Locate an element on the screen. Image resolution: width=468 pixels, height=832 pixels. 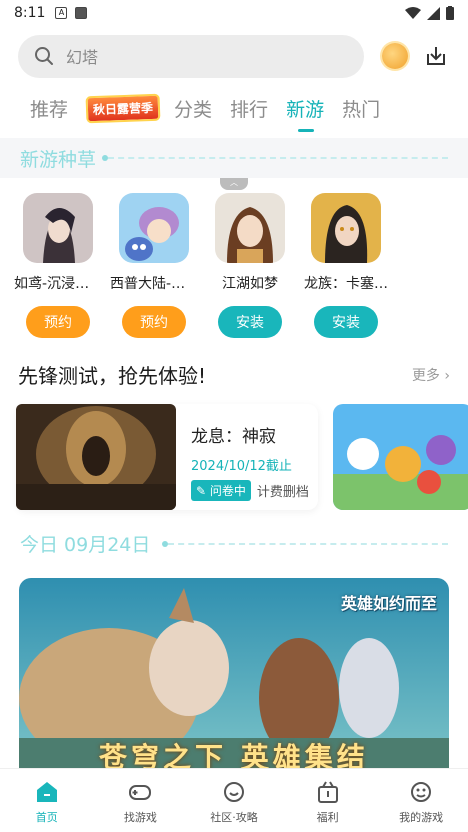
nav-find-games: 找游戏 is located at coordinates (141, 800).